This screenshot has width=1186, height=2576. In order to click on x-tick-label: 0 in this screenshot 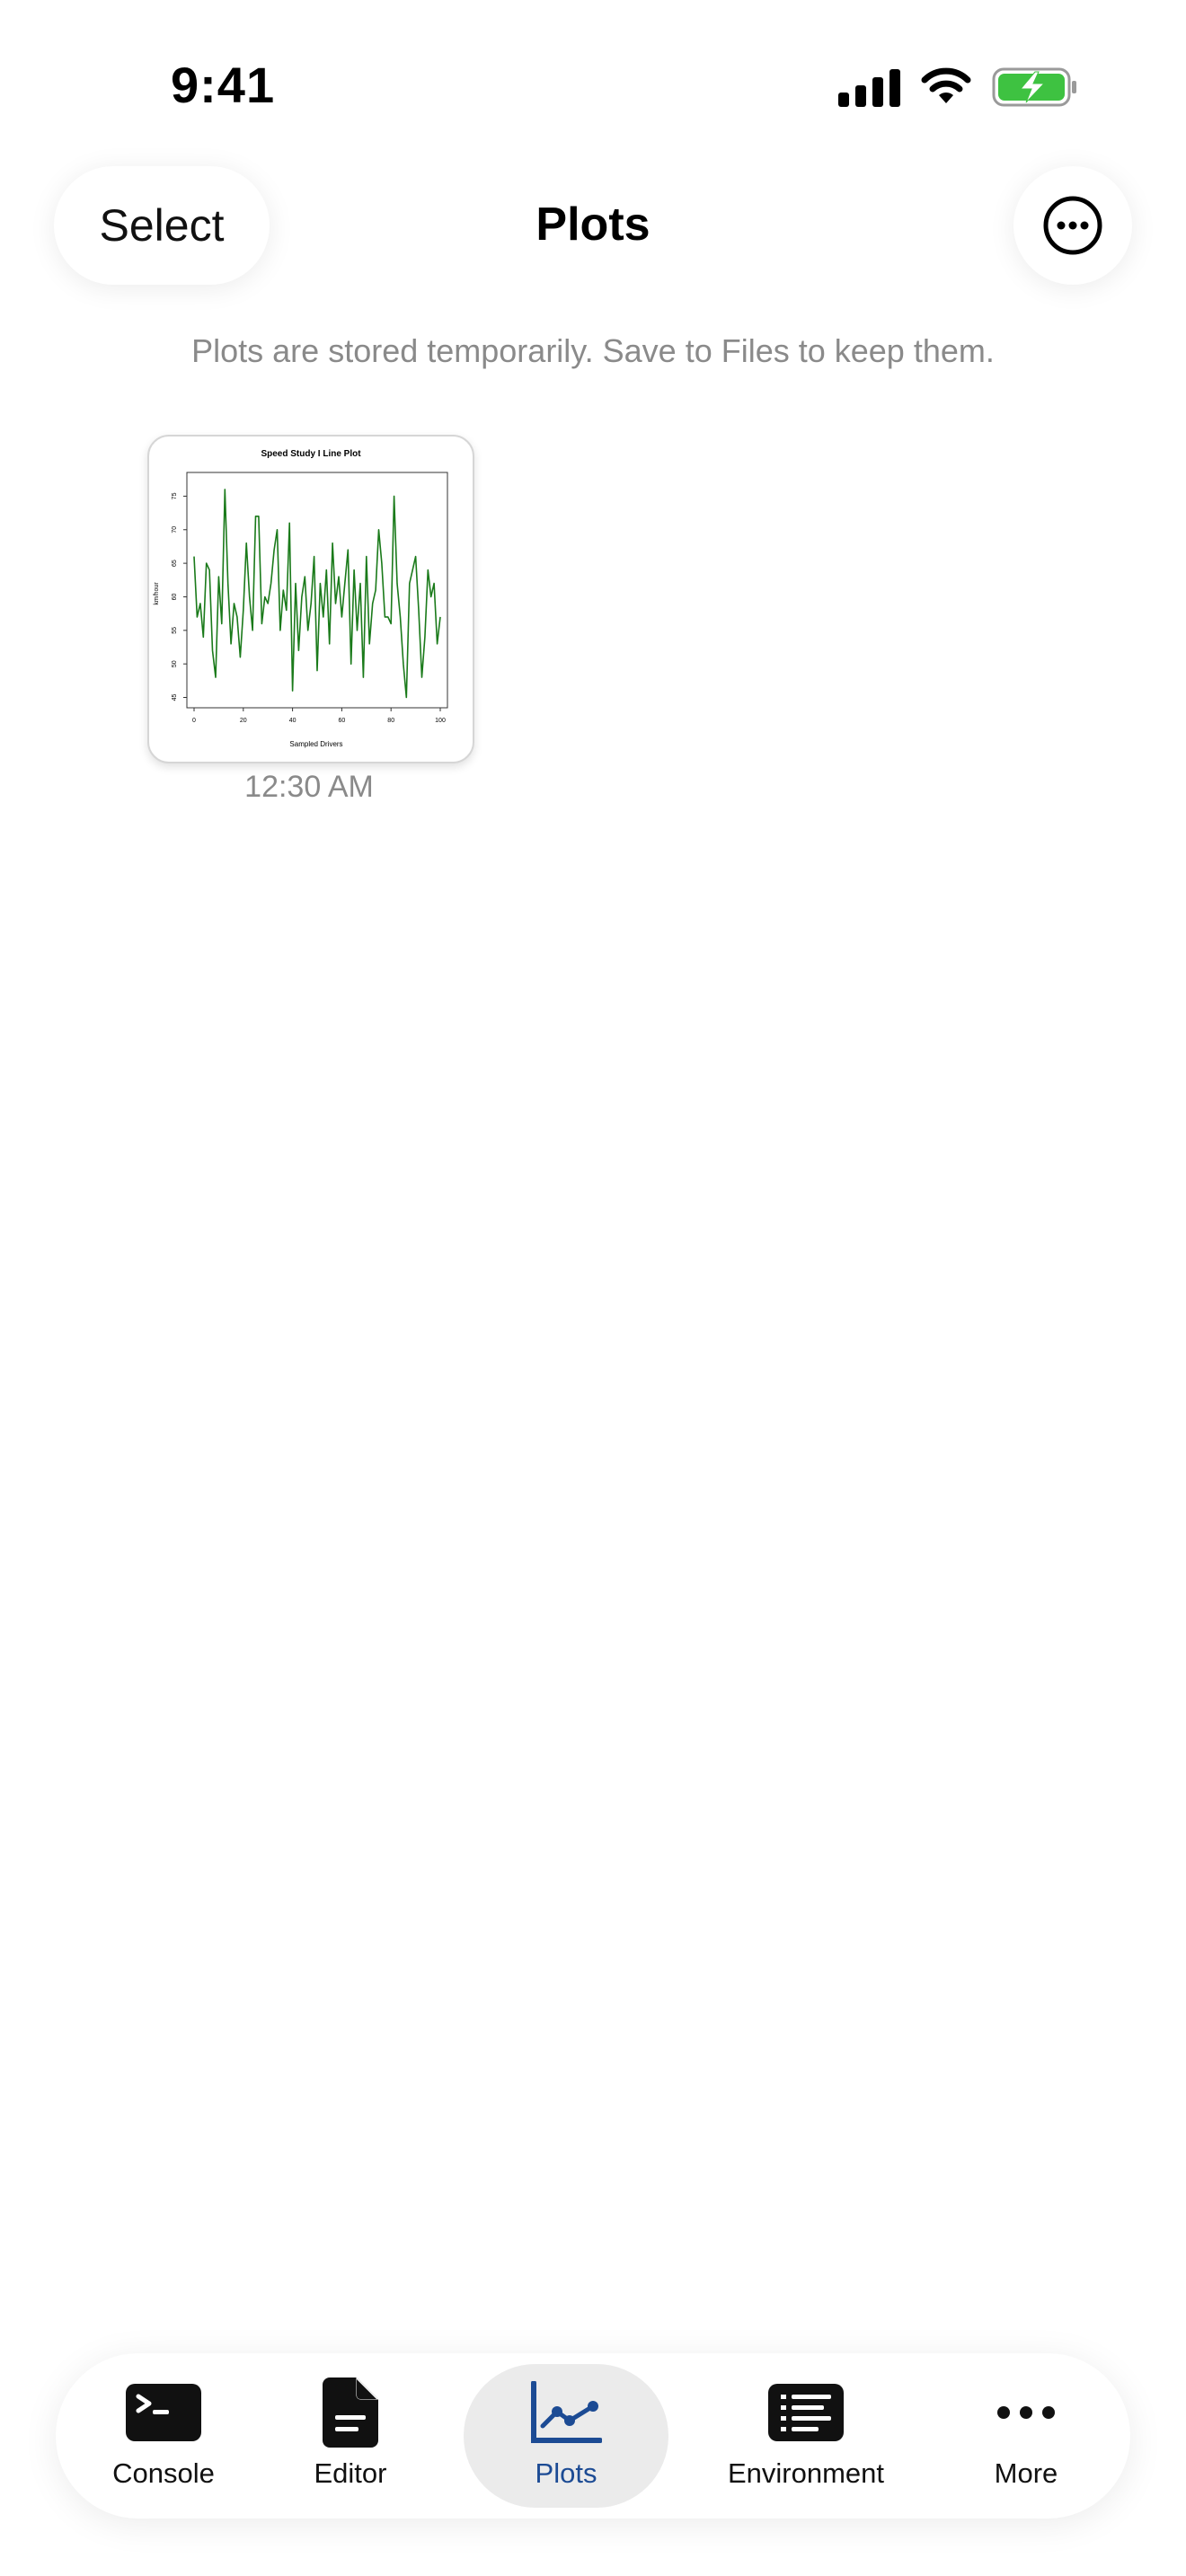, I will do `click(194, 721)`.